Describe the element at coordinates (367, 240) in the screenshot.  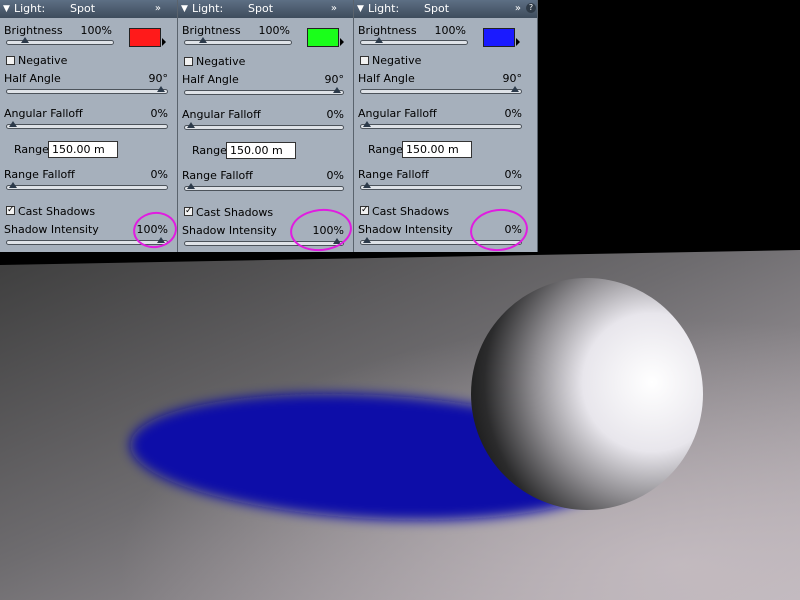
I see `shadow-intensity-slider-thumb` at that location.